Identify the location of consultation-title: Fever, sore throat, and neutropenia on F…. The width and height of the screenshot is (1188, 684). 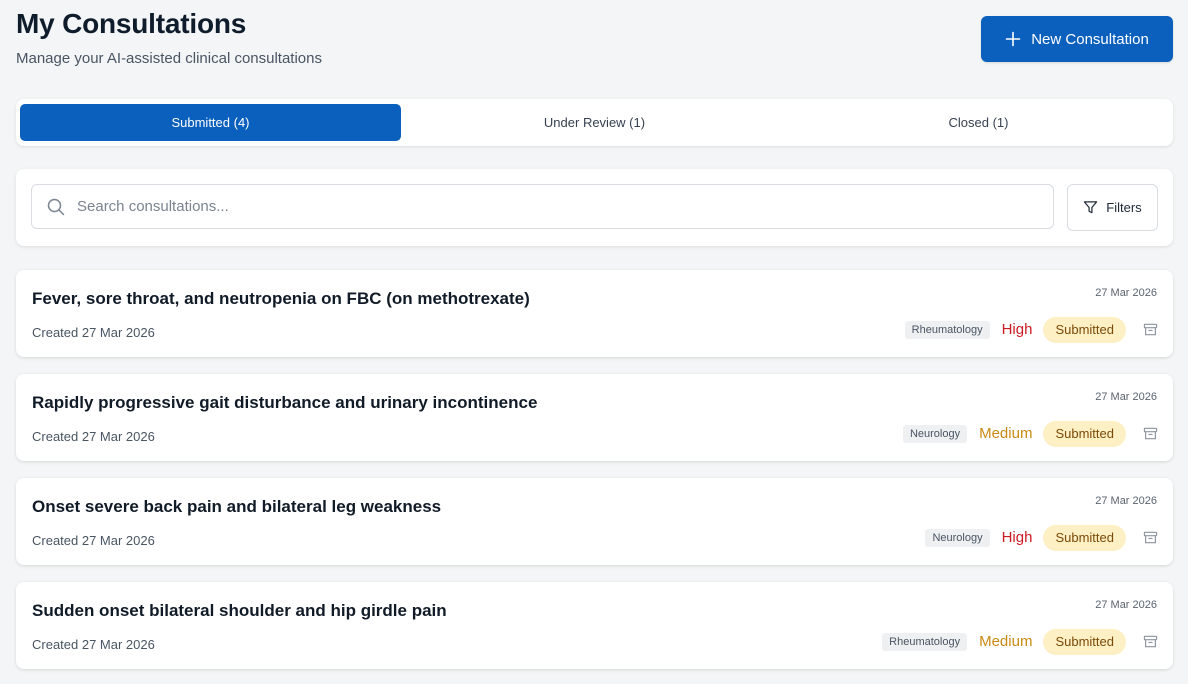
(281, 298).